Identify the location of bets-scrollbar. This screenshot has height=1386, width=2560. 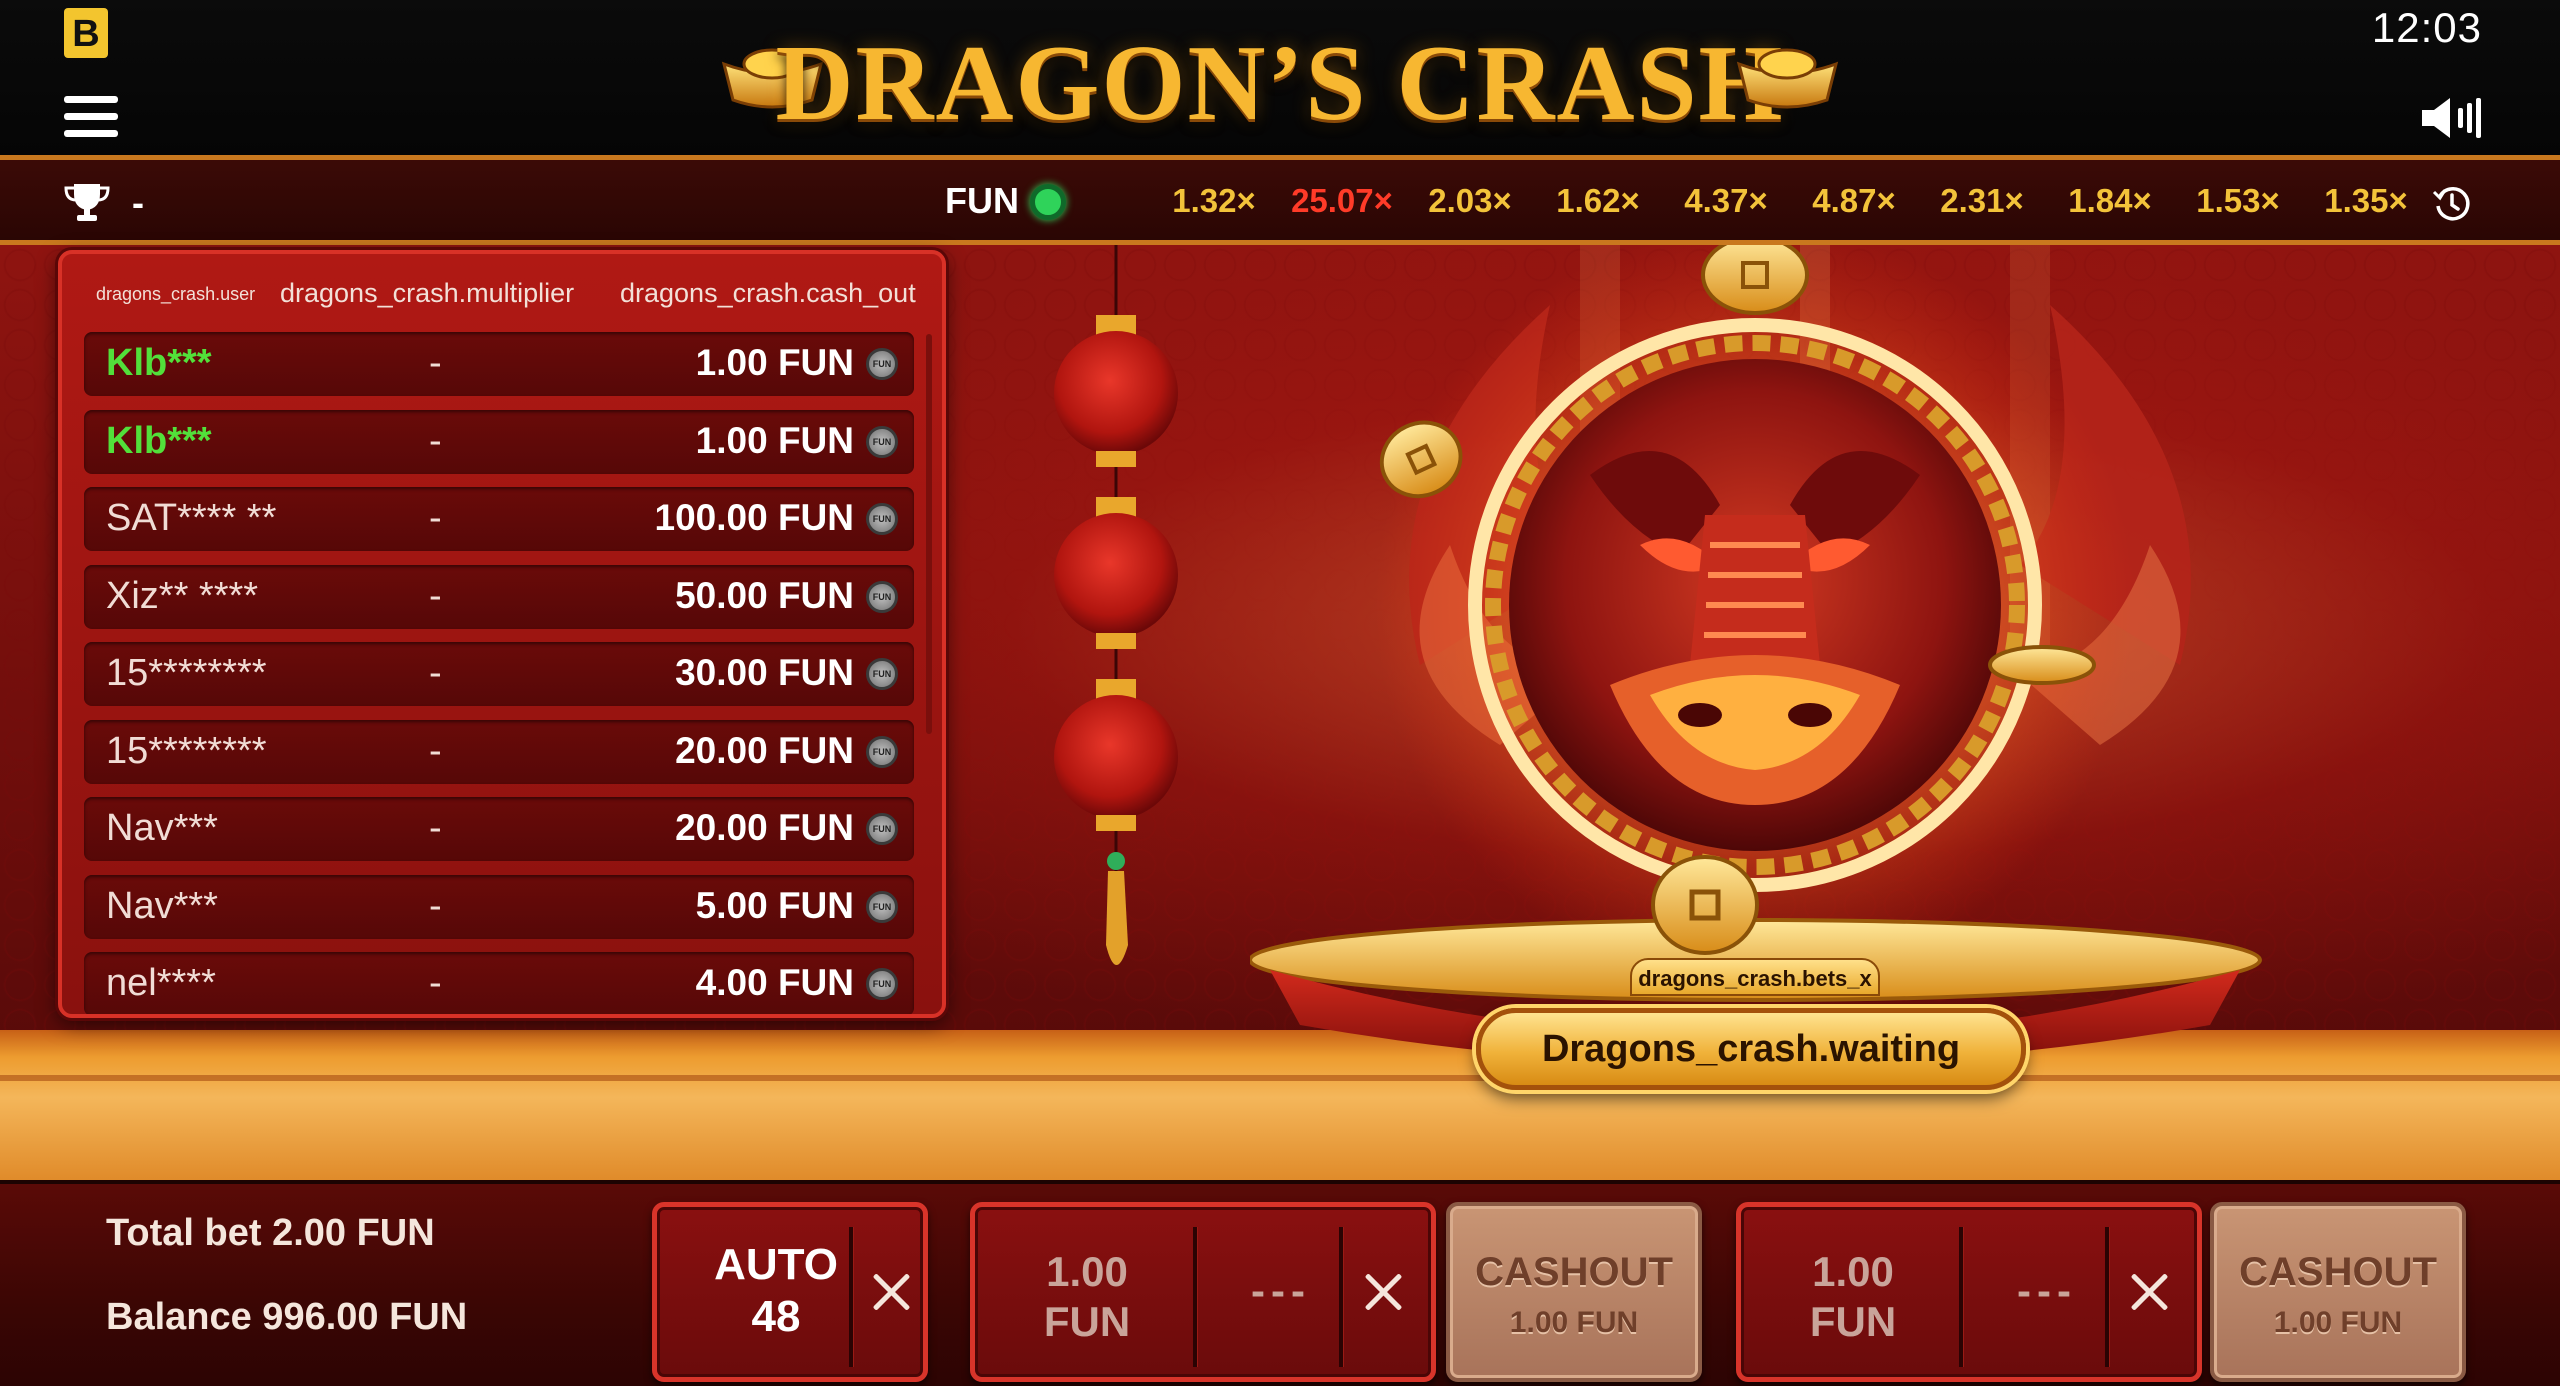
(929, 534).